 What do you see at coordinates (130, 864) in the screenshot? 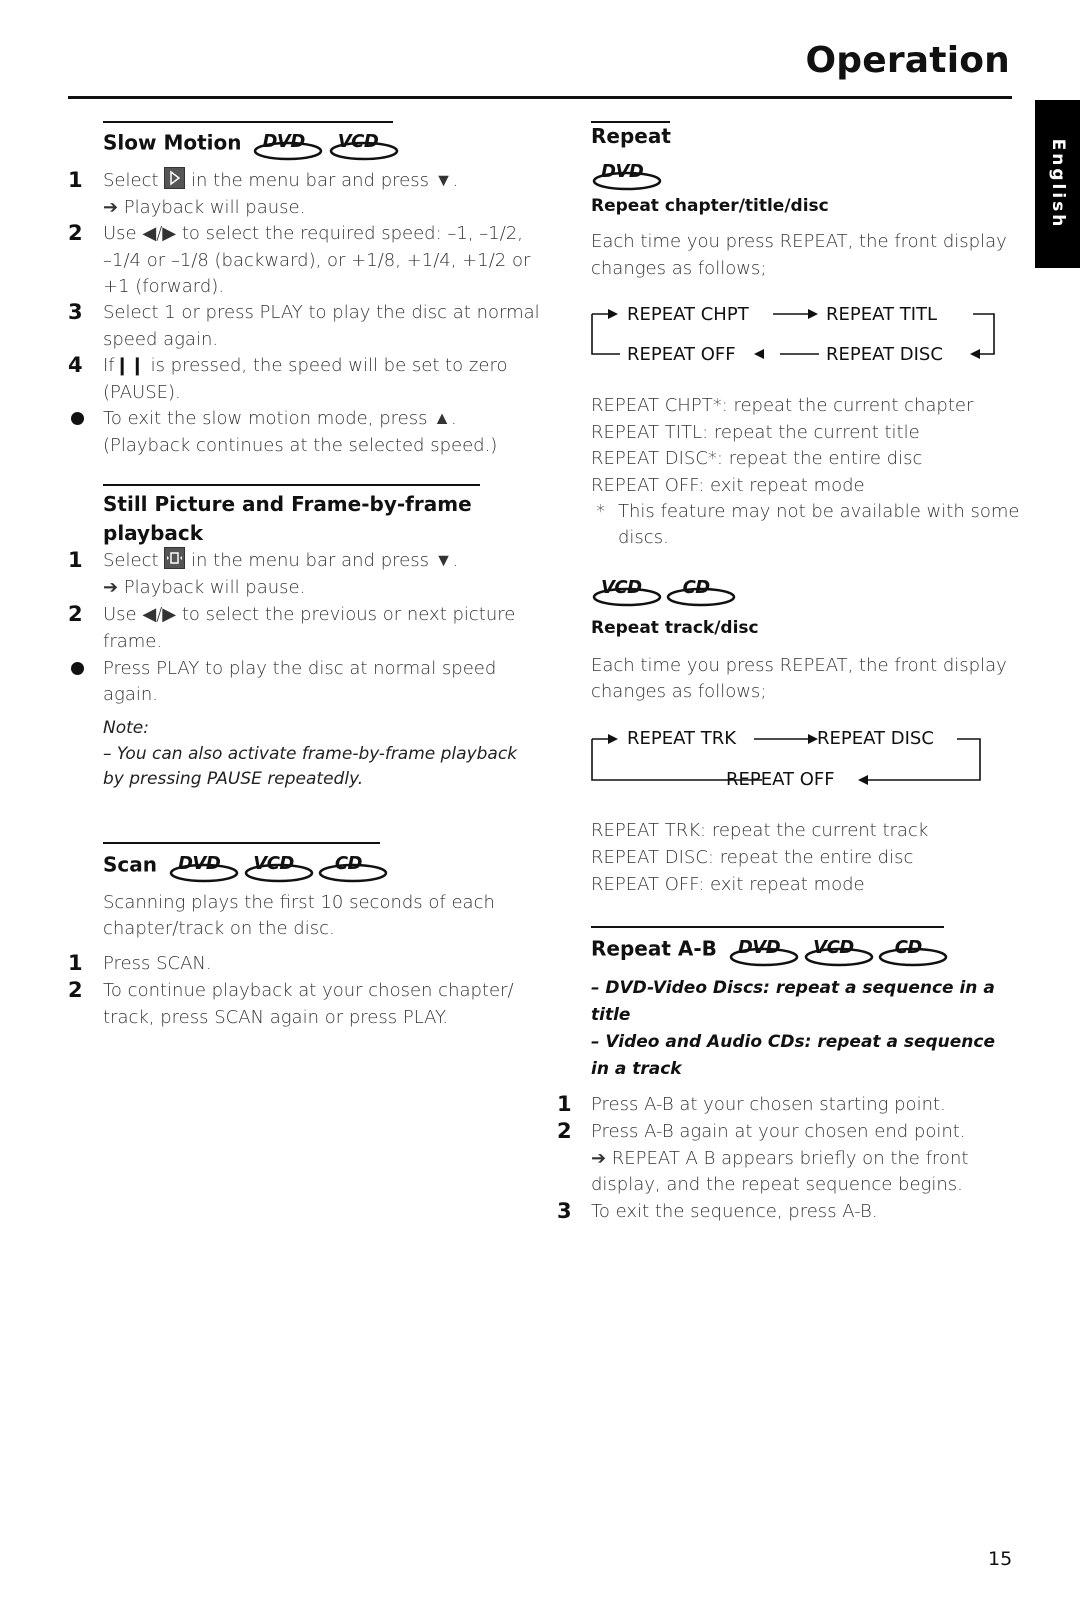
I see `section-title-text: Scan` at bounding box center [130, 864].